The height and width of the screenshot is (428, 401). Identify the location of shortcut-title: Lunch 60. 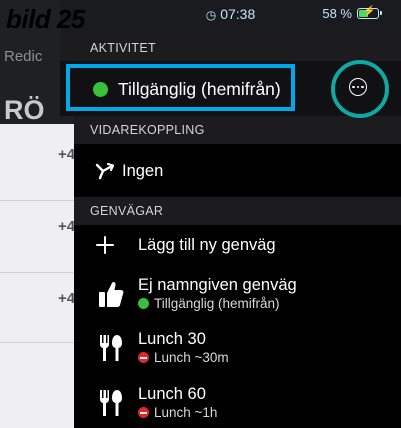
(172, 394).